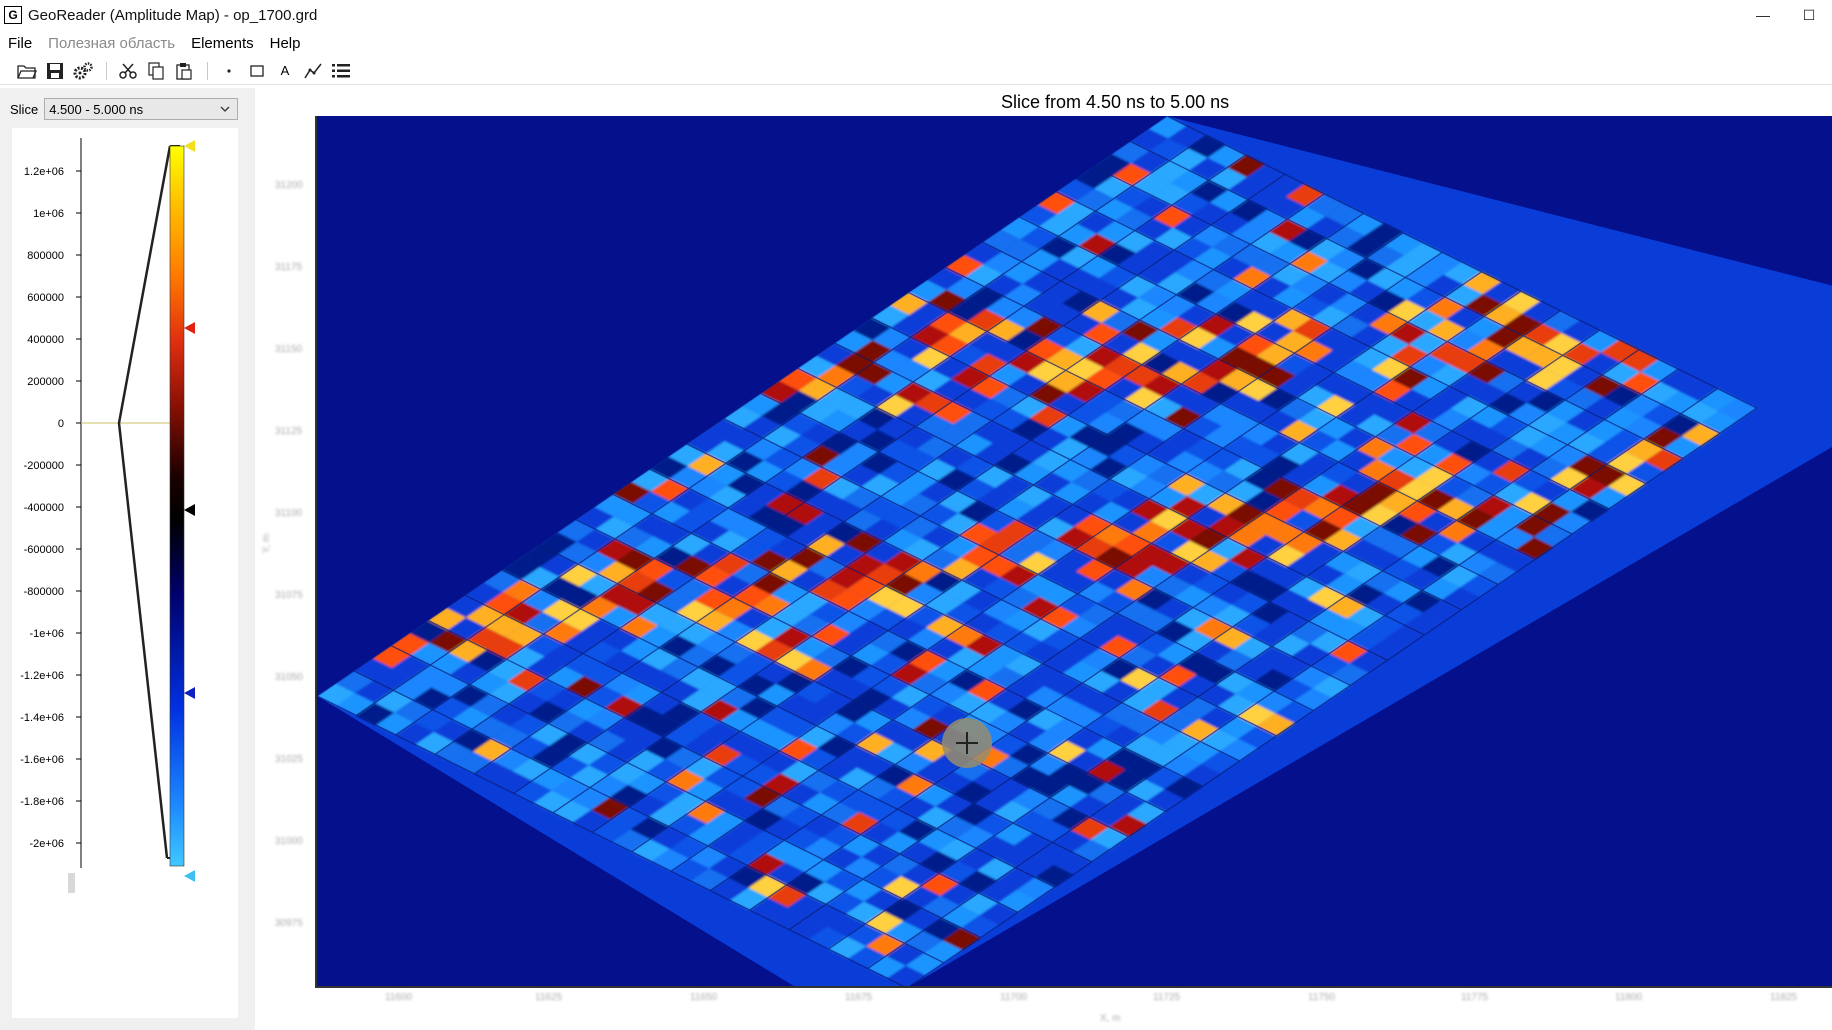  I want to click on slice-label: Slice, so click(24, 109).